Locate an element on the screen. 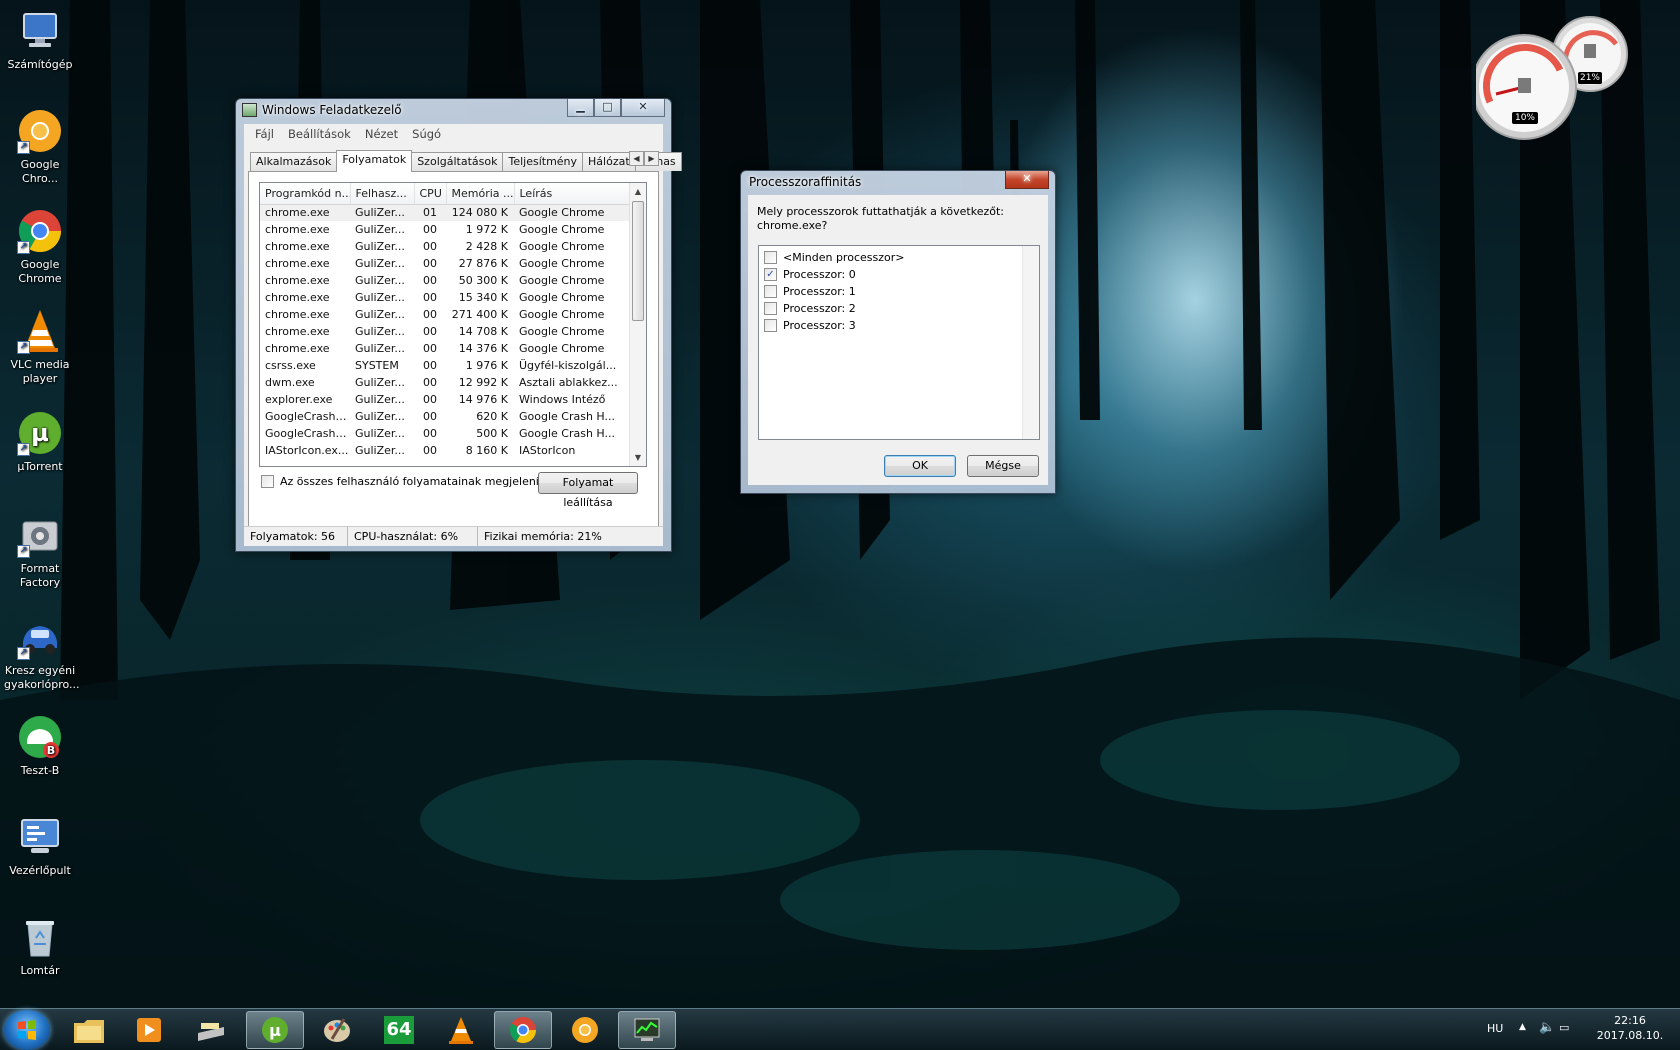 The width and height of the screenshot is (1680, 1050). taskbar-paint is located at coordinates (337, 1030).